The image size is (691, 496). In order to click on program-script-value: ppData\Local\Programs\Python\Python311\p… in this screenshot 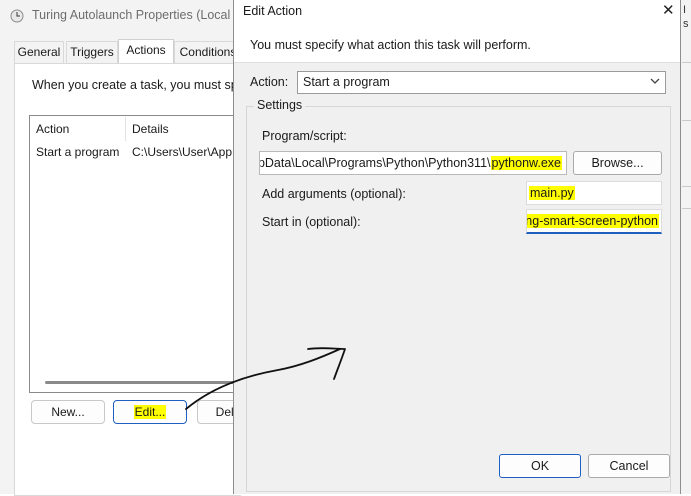, I will do `click(410, 163)`.